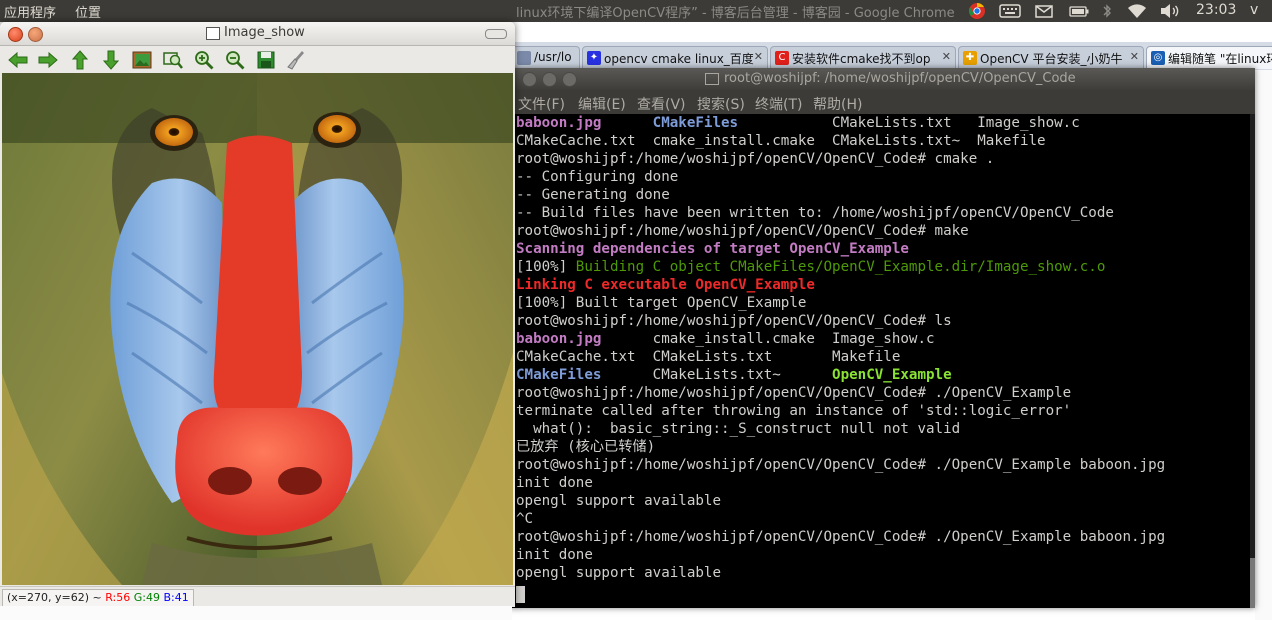 The image size is (1272, 620). Describe the element at coordinates (1010, 11) in the screenshot. I see `keyboard-icon` at that location.